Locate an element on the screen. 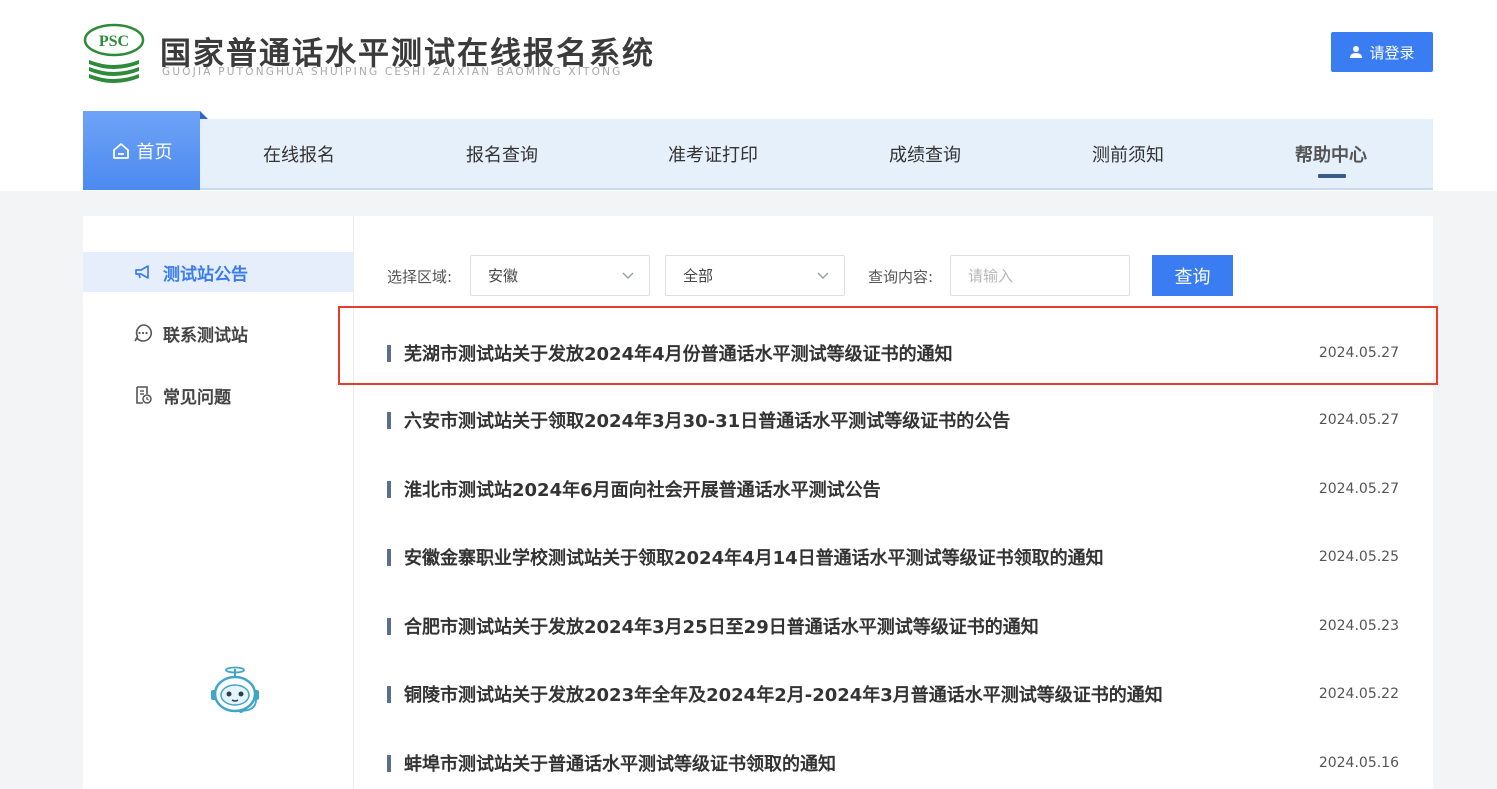  login-label: 请登录 is located at coordinates (1392, 52).